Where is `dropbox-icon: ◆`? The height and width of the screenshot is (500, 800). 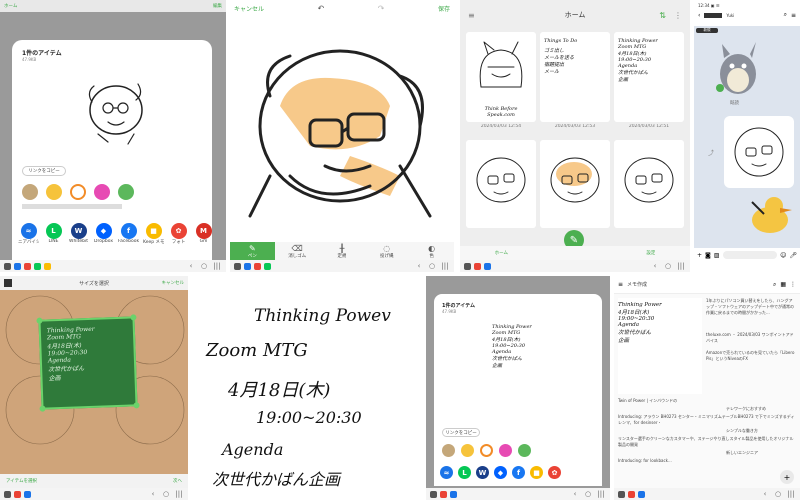
dropbox-icon: ◆ is located at coordinates (500, 472).